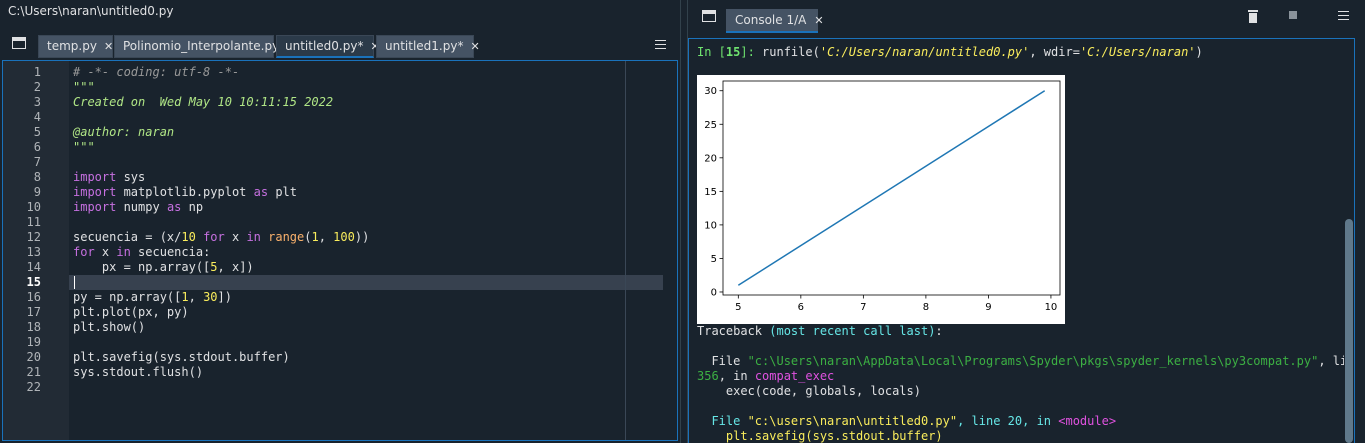 The width and height of the screenshot is (1365, 443). I want to click on code-line: """, so click(84, 147).